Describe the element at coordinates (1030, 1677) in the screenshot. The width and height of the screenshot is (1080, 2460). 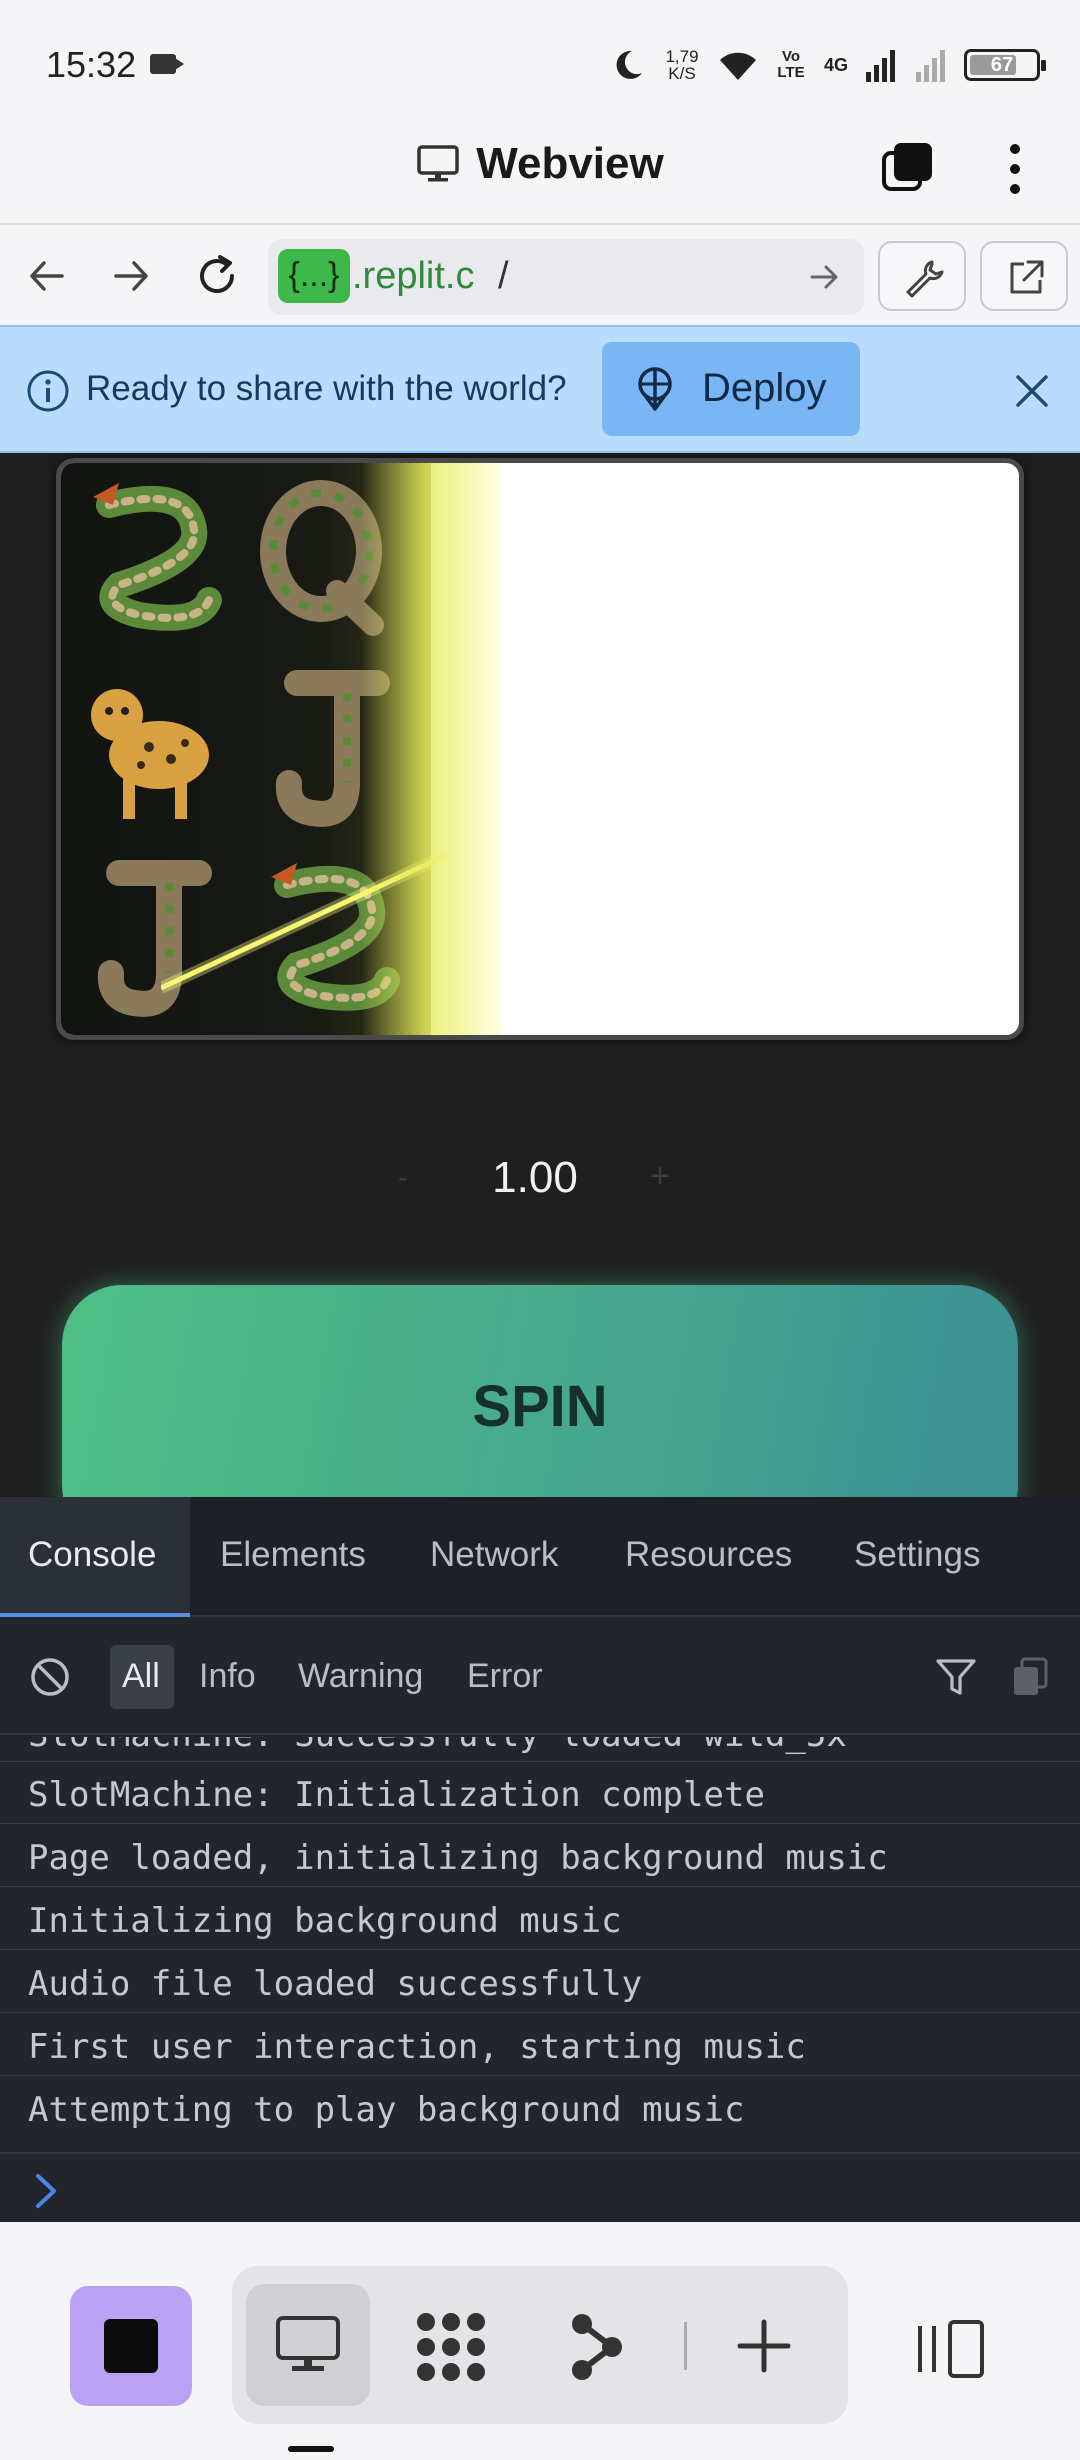
I see `copy-log-icon` at that location.